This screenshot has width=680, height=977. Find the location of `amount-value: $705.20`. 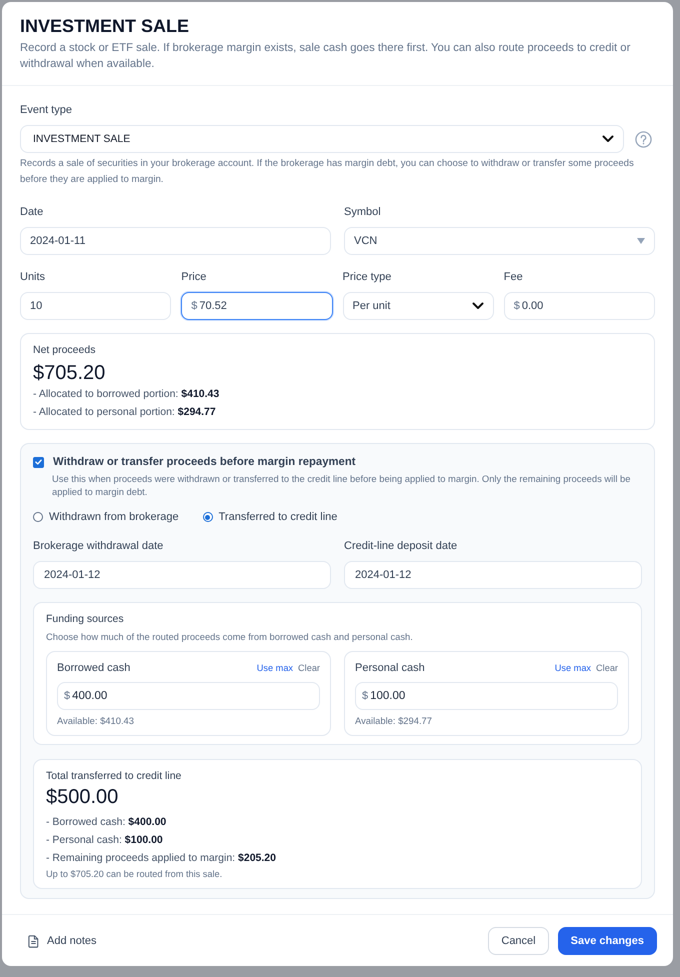

amount-value: $705.20 is located at coordinates (69, 373).